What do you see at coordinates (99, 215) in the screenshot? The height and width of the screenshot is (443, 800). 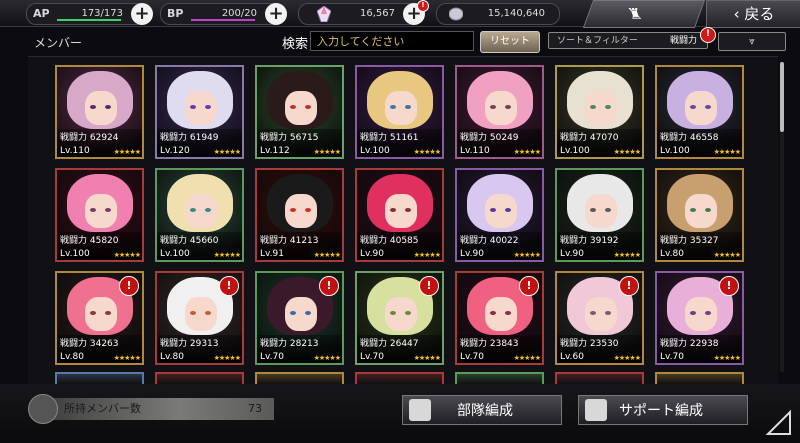 I see `member-card: 戦闘力 45820 Lv.100 ★★★★★` at bounding box center [99, 215].